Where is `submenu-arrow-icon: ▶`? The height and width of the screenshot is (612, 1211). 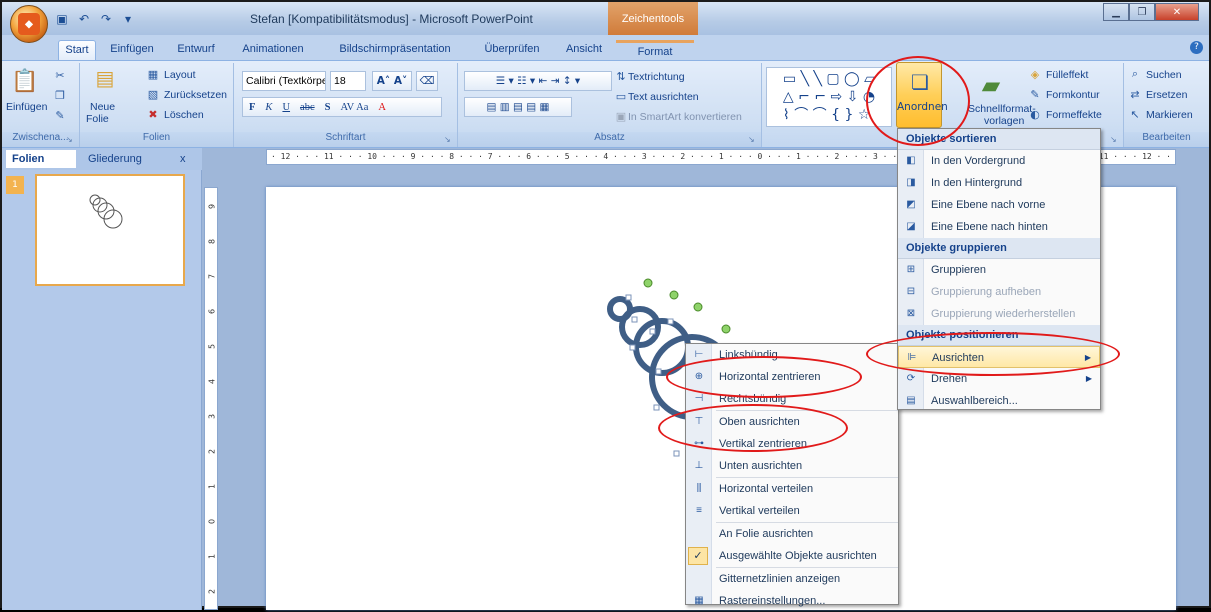
submenu-arrow-icon: ▶ is located at coordinates (1087, 357).